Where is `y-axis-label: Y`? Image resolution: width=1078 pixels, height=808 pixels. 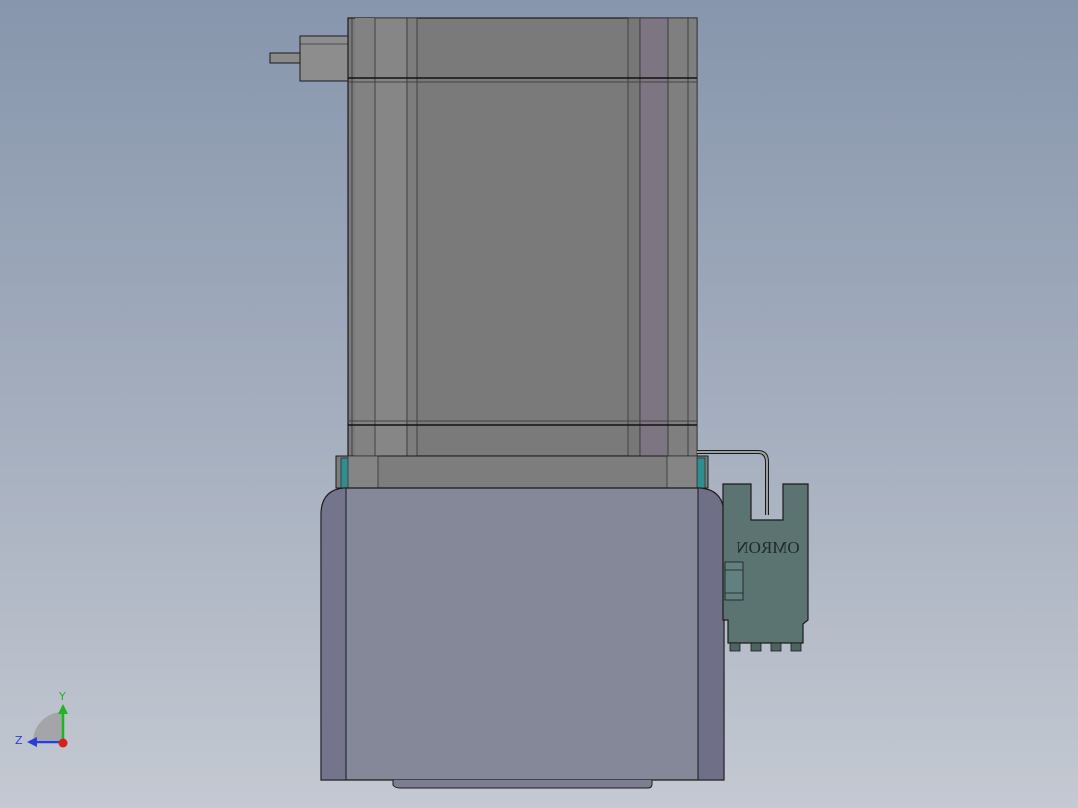 y-axis-label: Y is located at coordinates (62, 696).